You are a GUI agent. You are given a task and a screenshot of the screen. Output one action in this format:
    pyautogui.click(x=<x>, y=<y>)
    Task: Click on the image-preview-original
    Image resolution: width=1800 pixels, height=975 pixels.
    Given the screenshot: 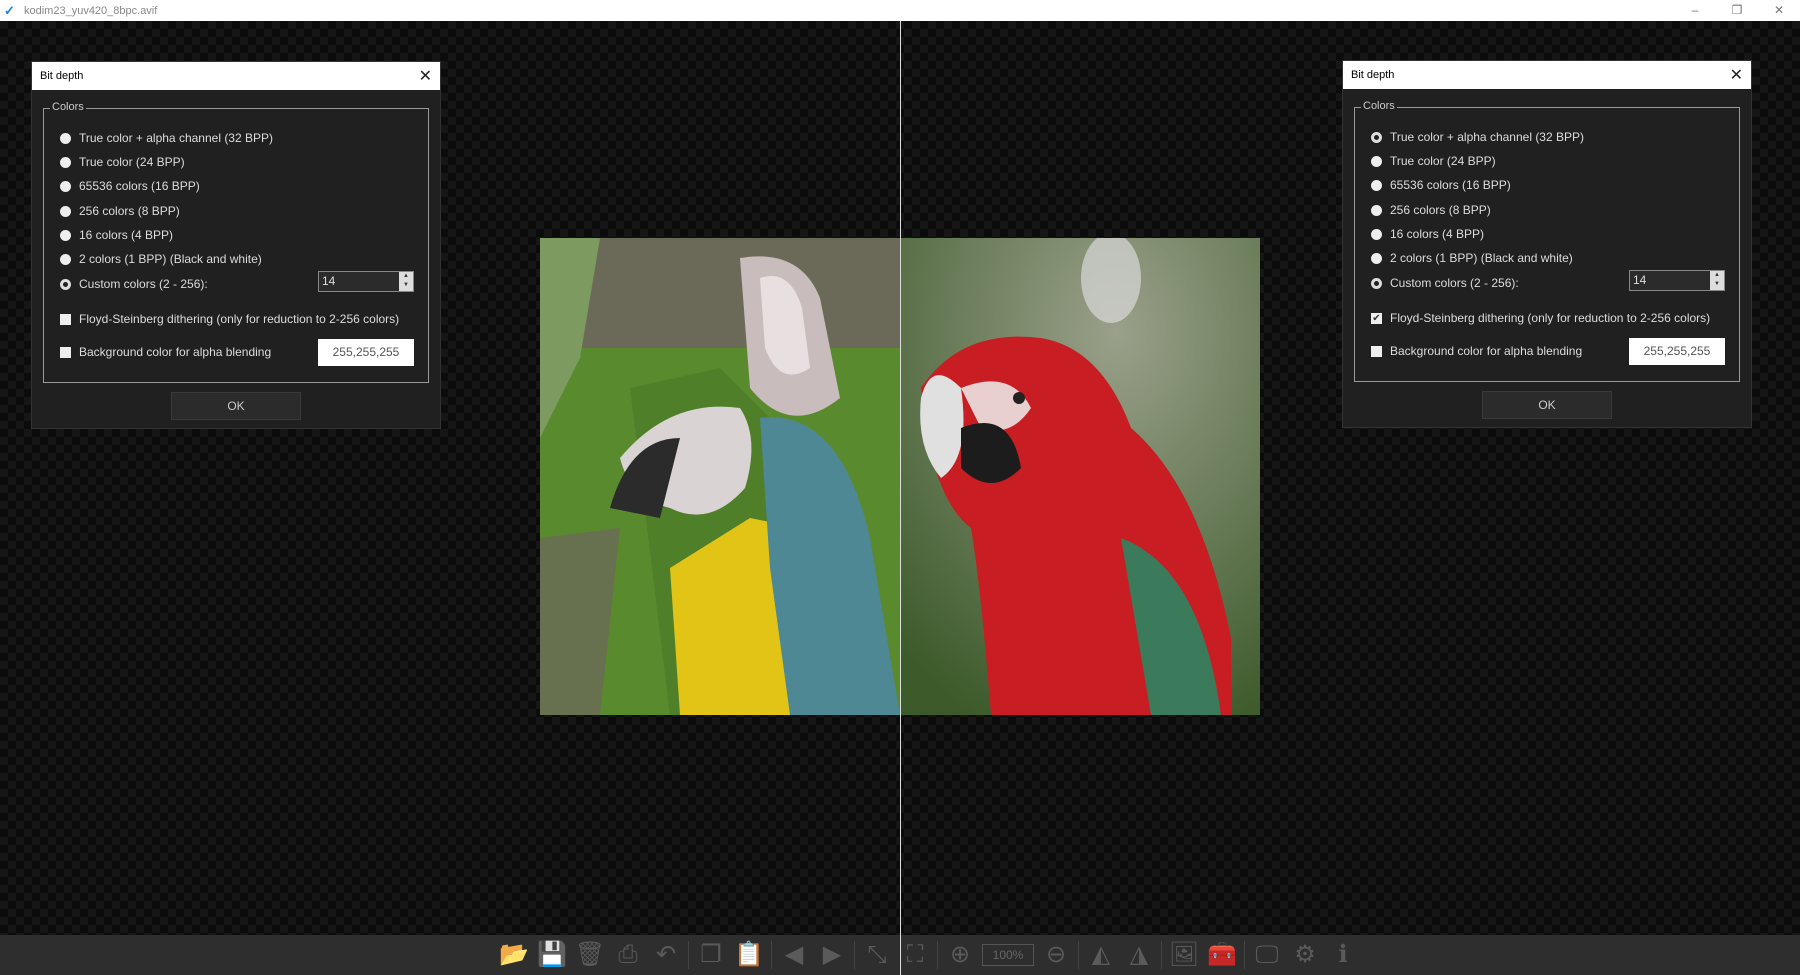 What is the action you would take?
    pyautogui.click(x=1080, y=476)
    